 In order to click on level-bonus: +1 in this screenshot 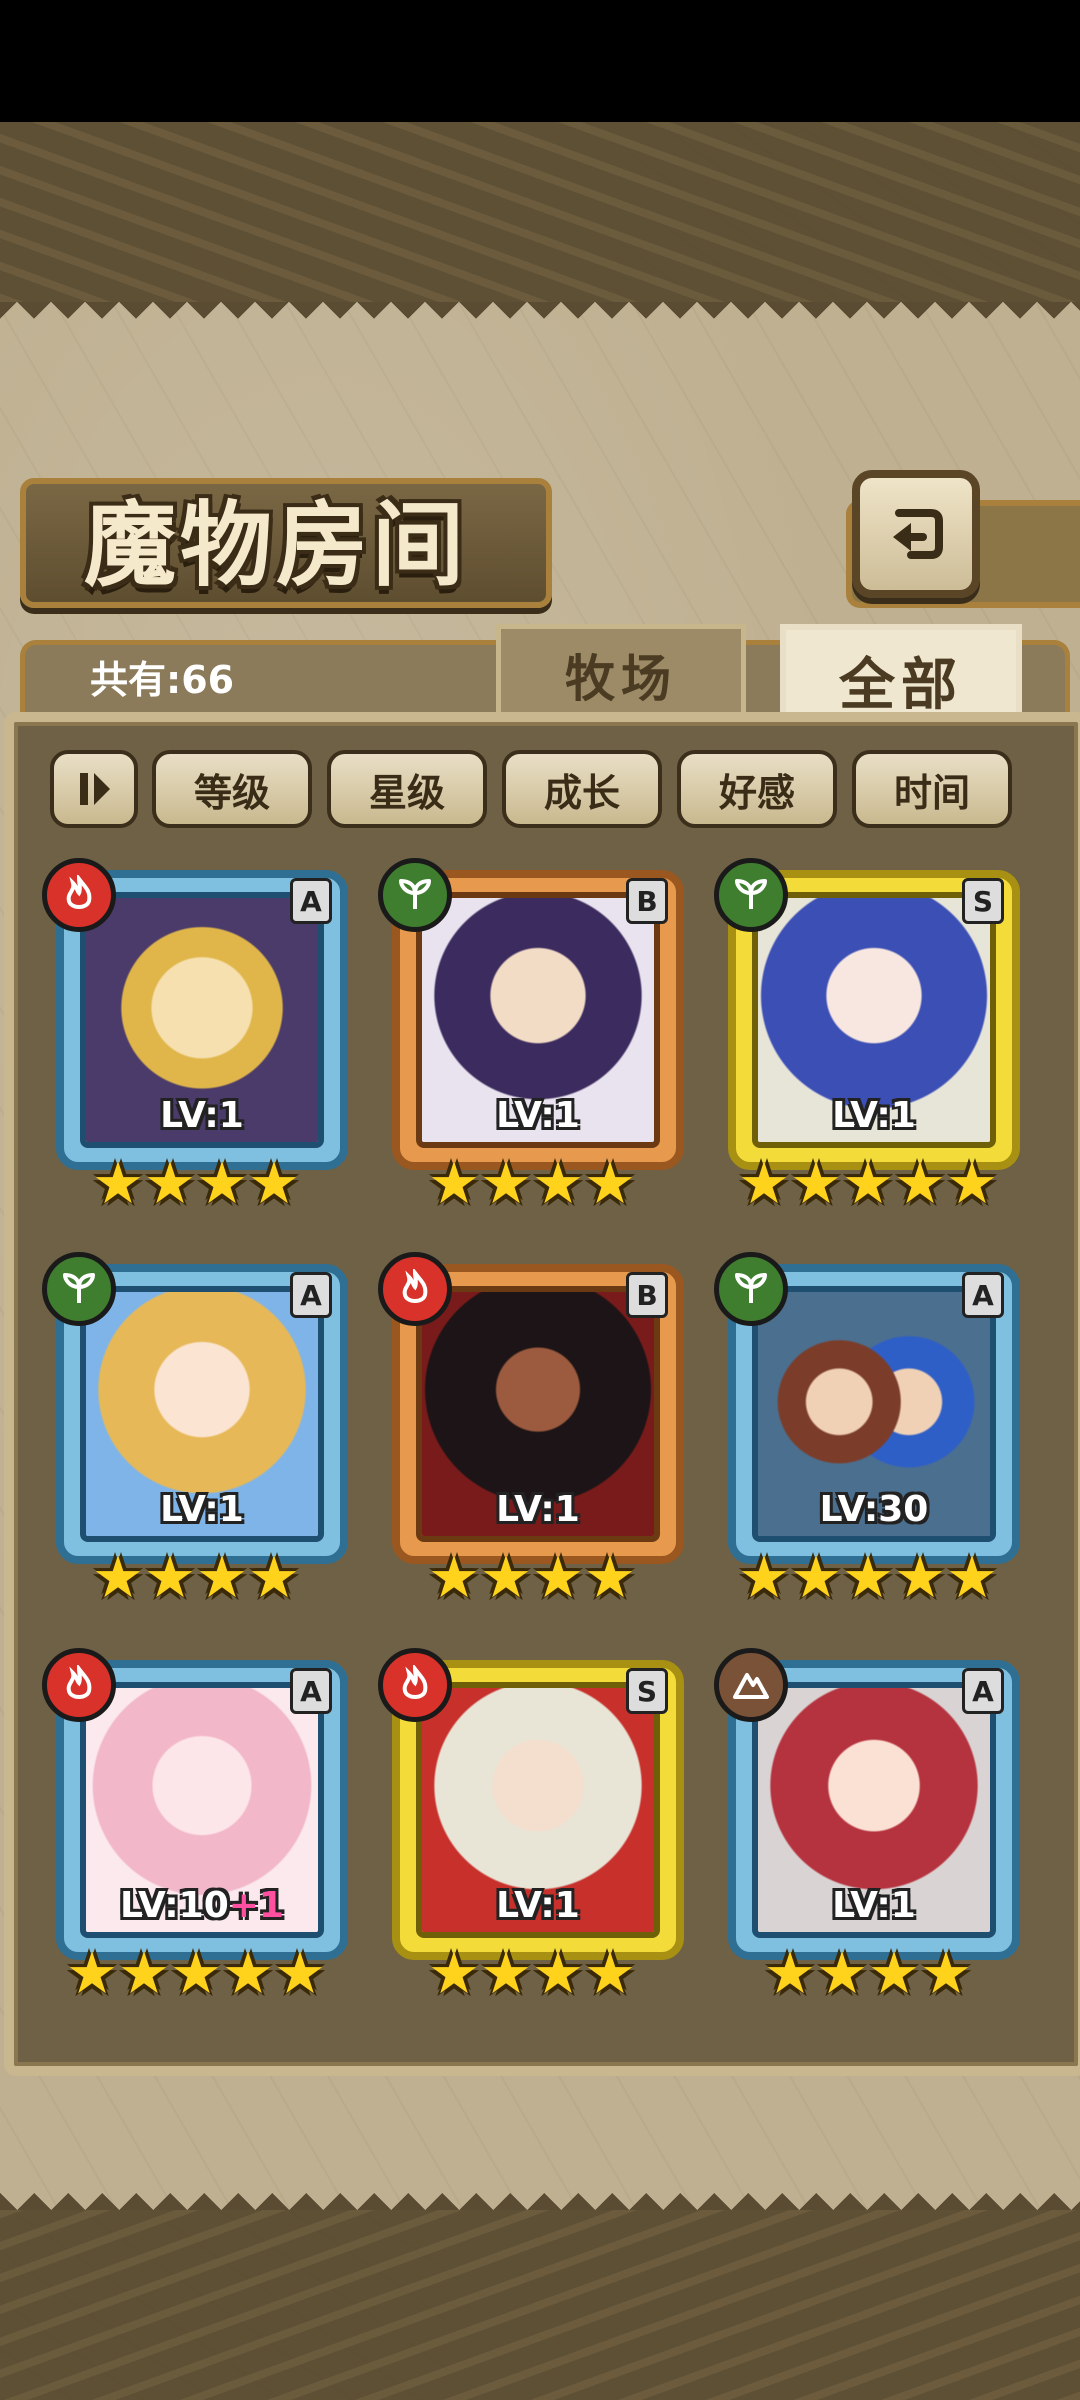, I will do `click(256, 1905)`.